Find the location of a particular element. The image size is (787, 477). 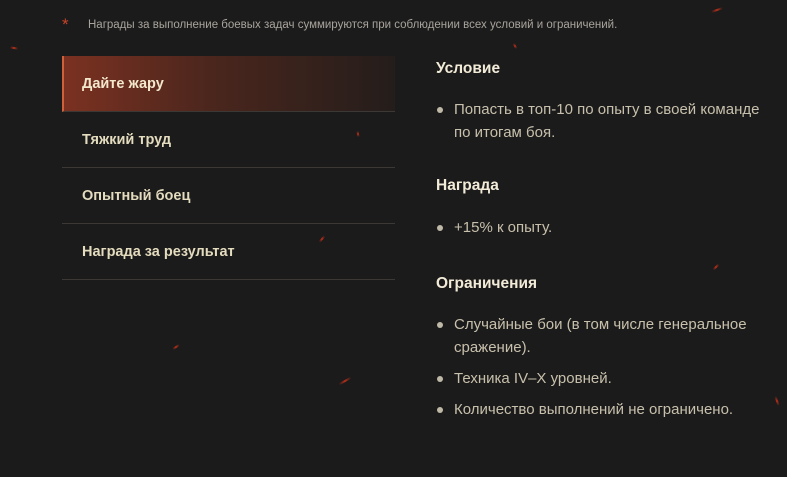

list-item: +15% к опыту. is located at coordinates (606, 227).